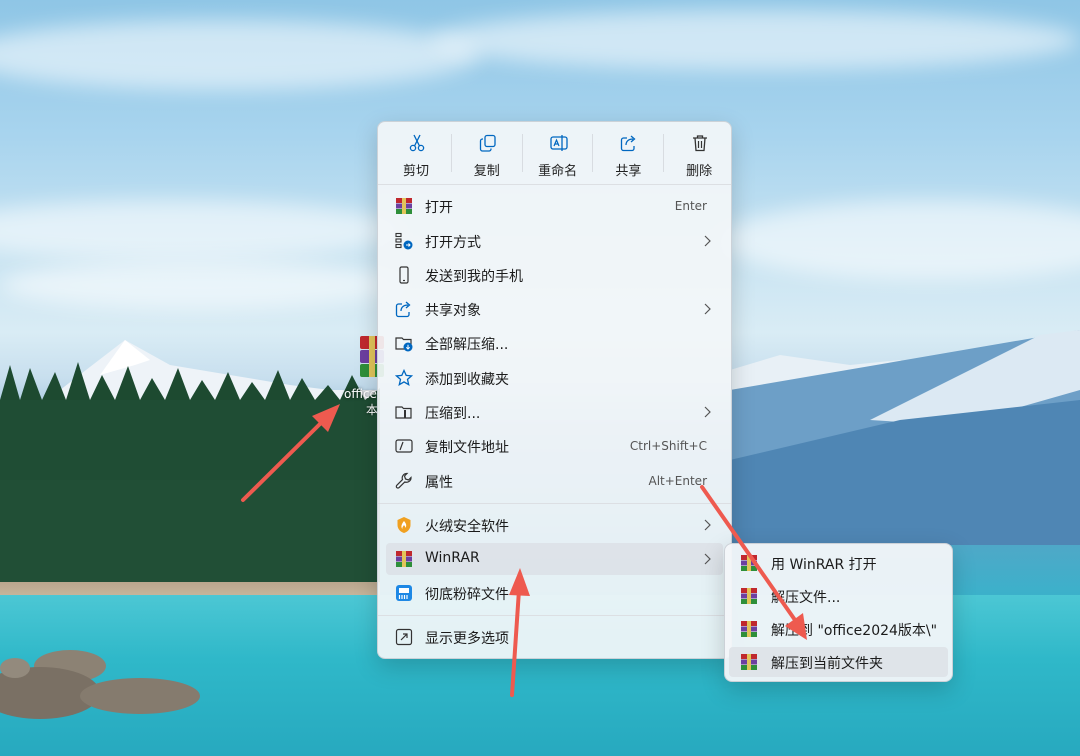 This screenshot has height=756, width=1080. I want to click on copy-button: 复制, so click(487, 153).